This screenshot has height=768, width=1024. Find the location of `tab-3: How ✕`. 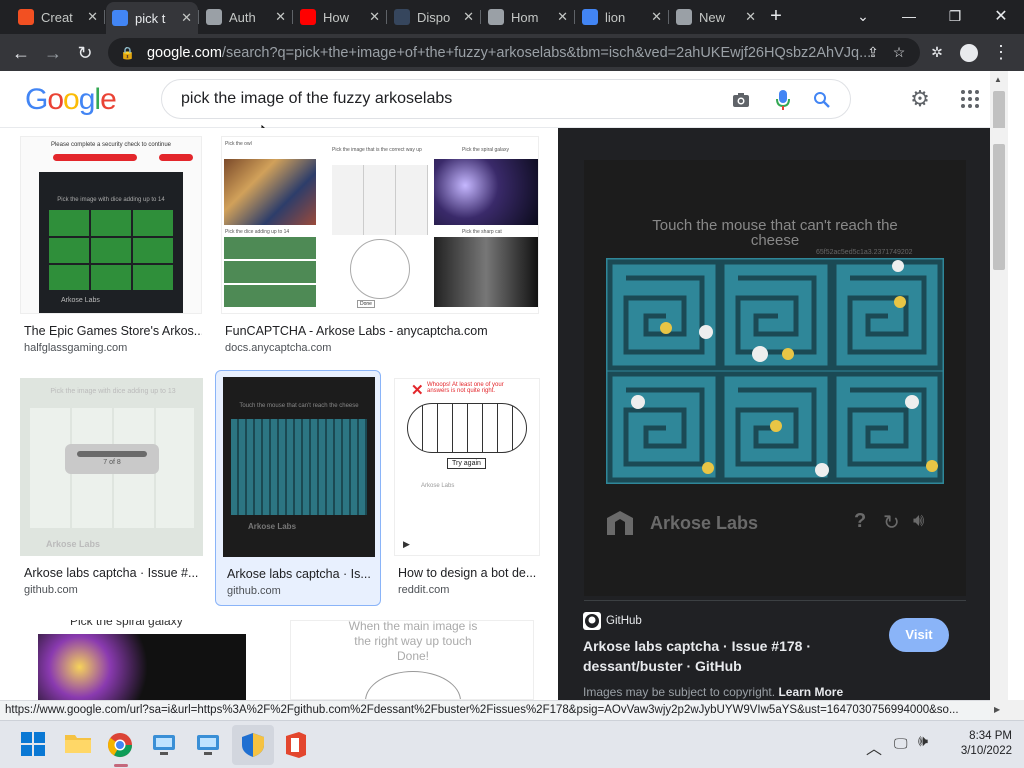

tab-3: How ✕ is located at coordinates (340, 17).